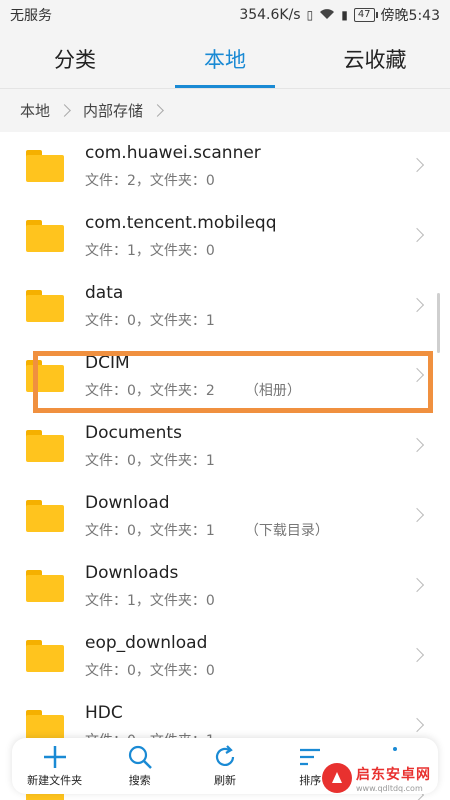  Describe the element at coordinates (54, 757) in the screenshot. I see `plus-icon` at that location.